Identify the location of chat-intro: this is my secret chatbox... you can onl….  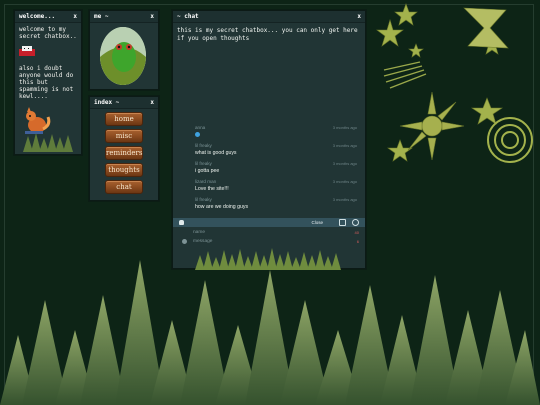
(267, 34).